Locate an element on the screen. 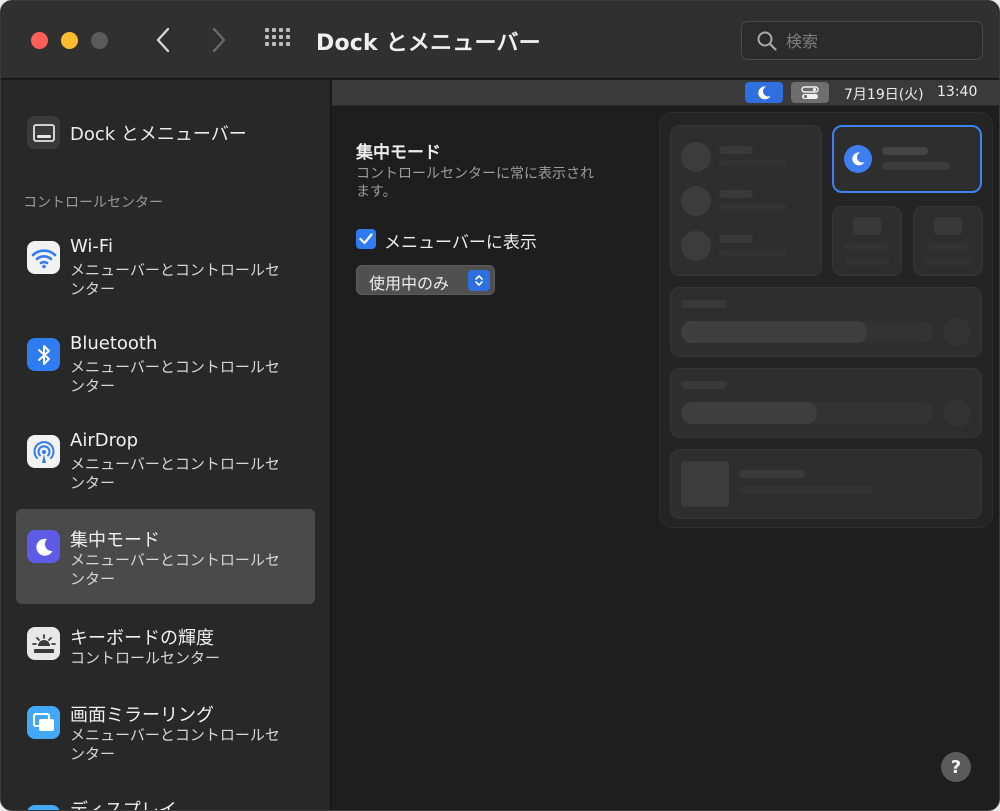 The width and height of the screenshot is (1000, 811). search-field is located at coordinates (862, 40).